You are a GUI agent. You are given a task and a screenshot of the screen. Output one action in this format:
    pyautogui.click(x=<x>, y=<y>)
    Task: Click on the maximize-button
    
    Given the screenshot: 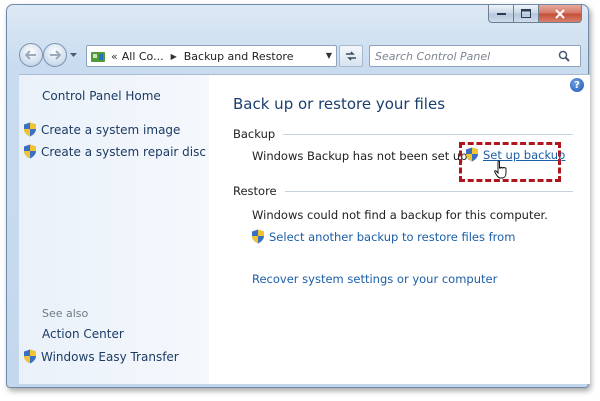 What is the action you would take?
    pyautogui.click(x=526, y=14)
    